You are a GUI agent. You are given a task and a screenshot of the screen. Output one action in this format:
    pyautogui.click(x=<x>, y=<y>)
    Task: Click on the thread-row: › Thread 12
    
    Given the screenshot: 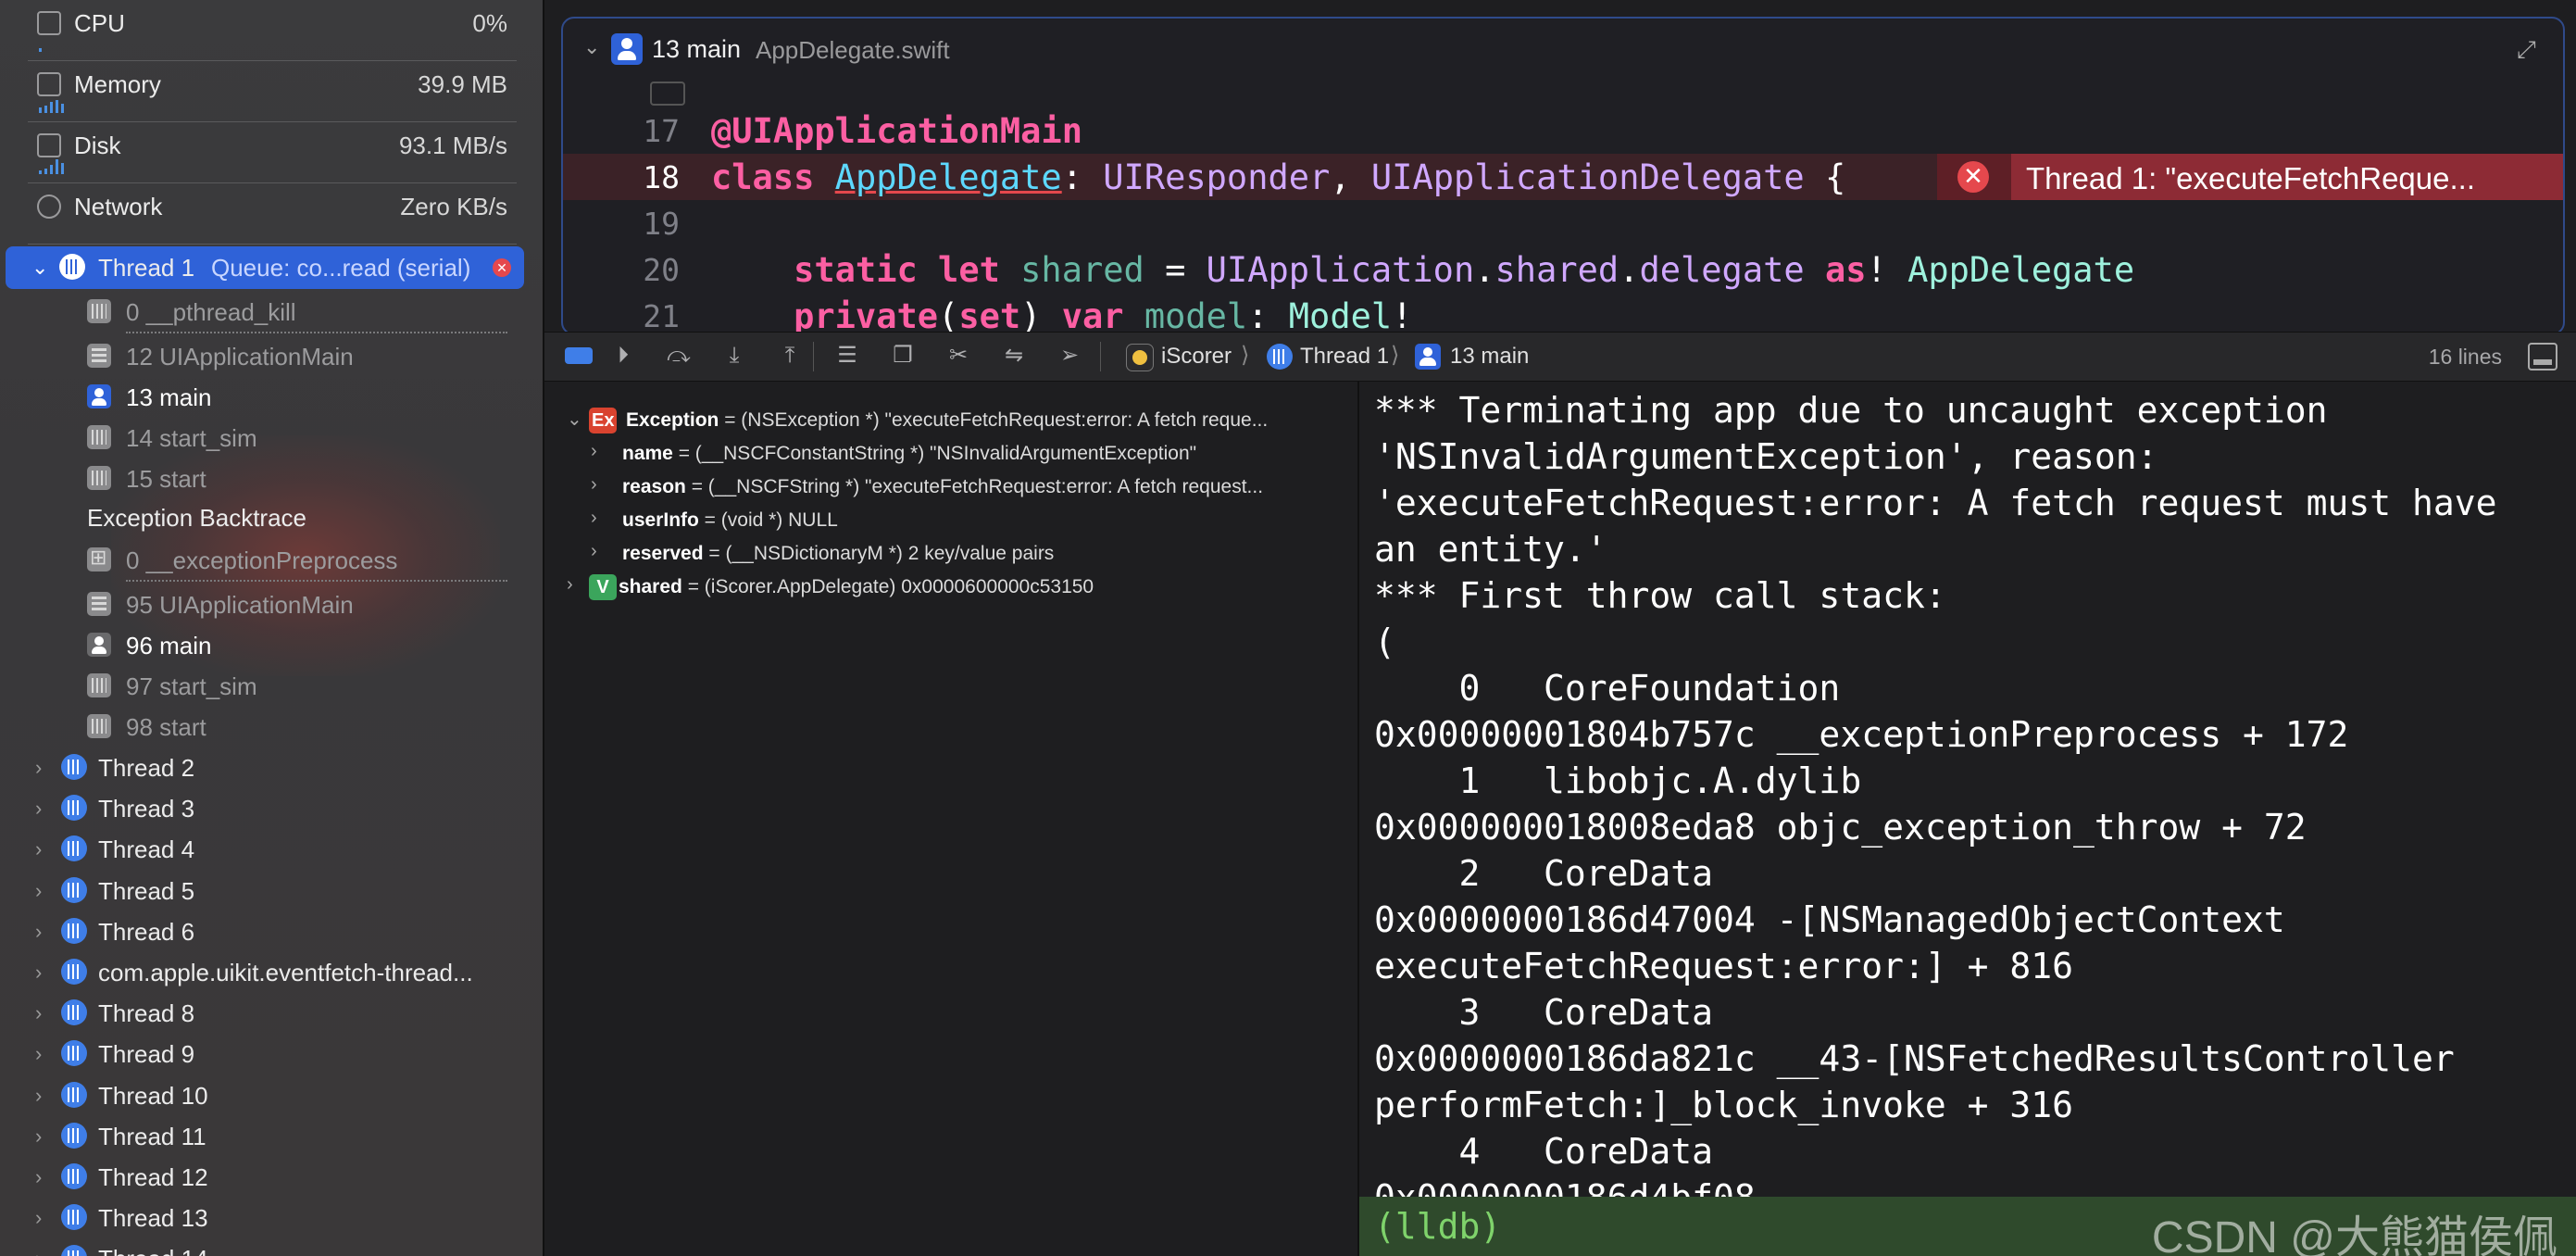 What is the action you would take?
    pyautogui.click(x=272, y=1176)
    